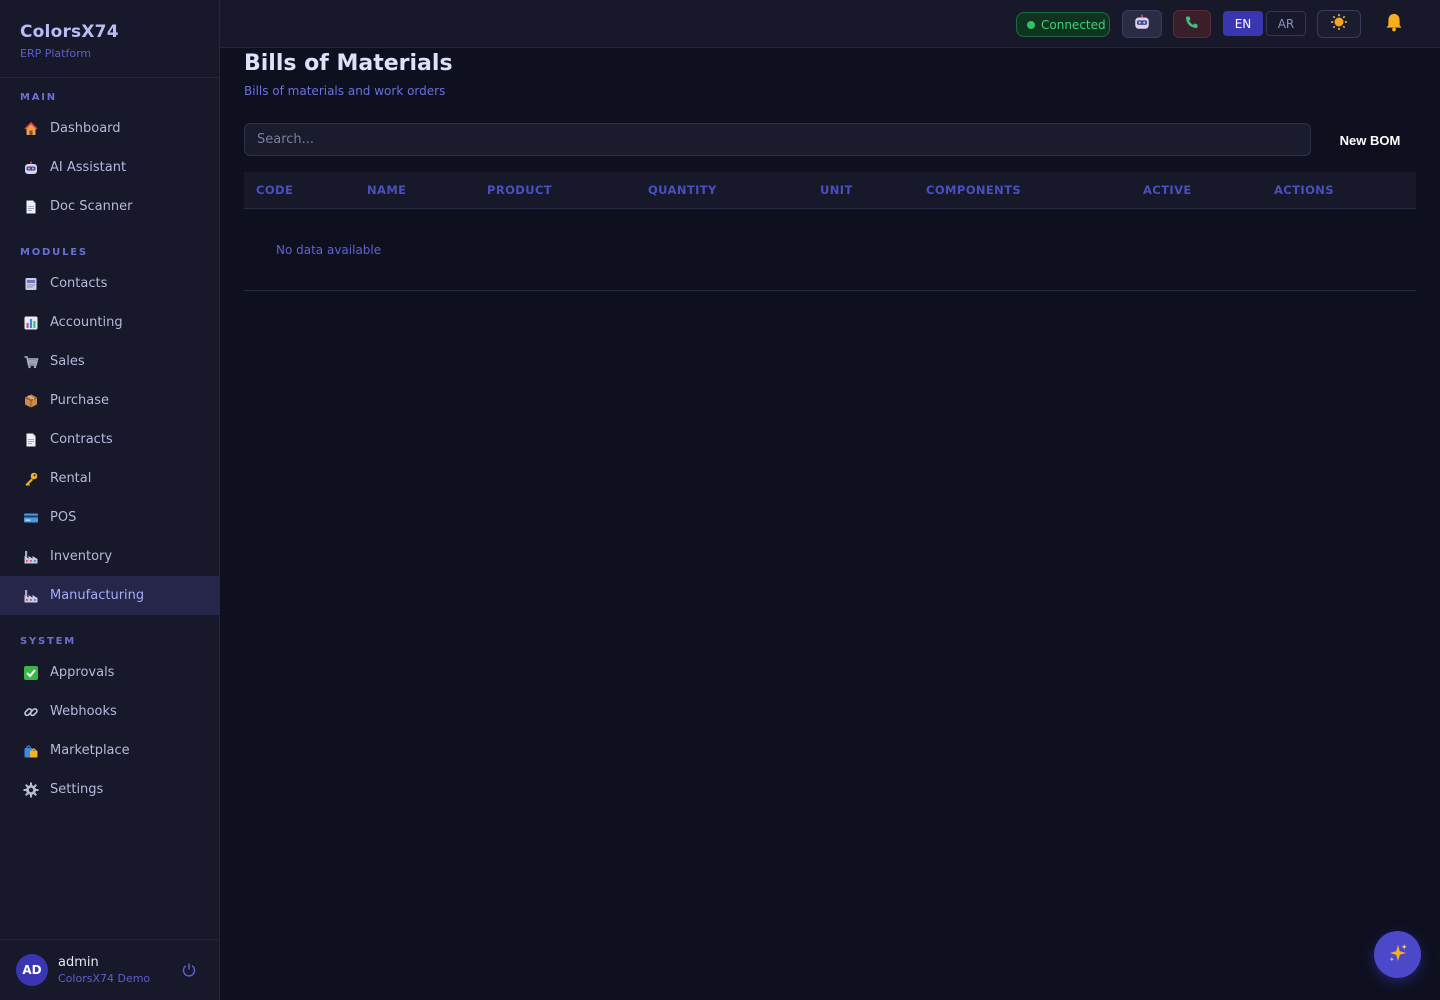  Describe the element at coordinates (63, 517) in the screenshot. I see `sidebar-item-label: POS` at that location.